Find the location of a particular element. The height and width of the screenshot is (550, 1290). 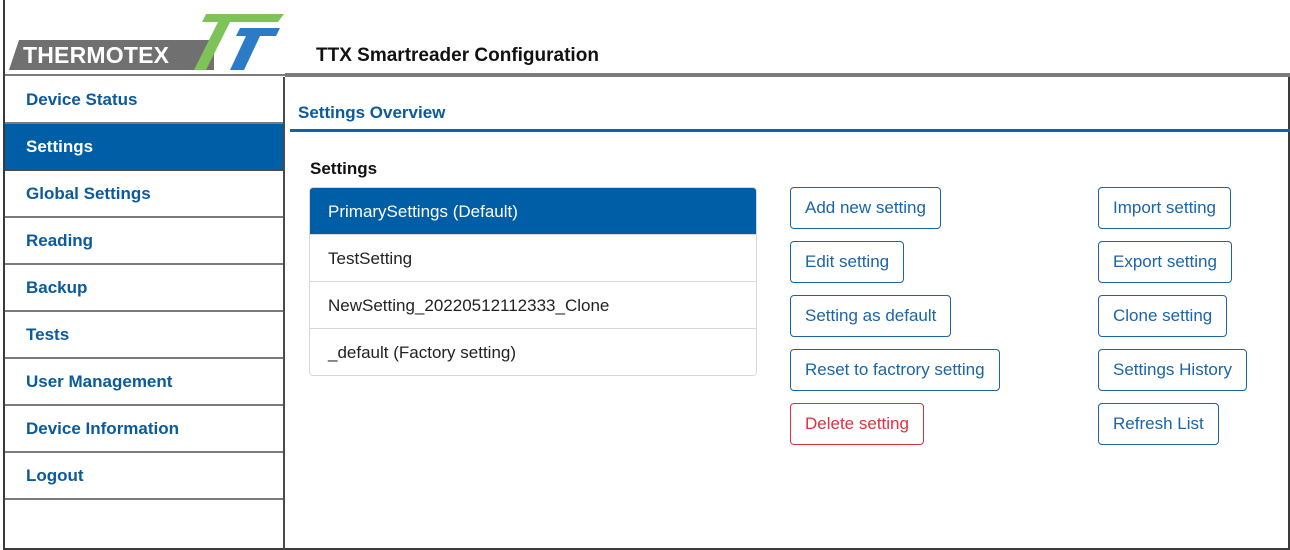

sidebar-item-device-status: Device Status is located at coordinates (144, 100).